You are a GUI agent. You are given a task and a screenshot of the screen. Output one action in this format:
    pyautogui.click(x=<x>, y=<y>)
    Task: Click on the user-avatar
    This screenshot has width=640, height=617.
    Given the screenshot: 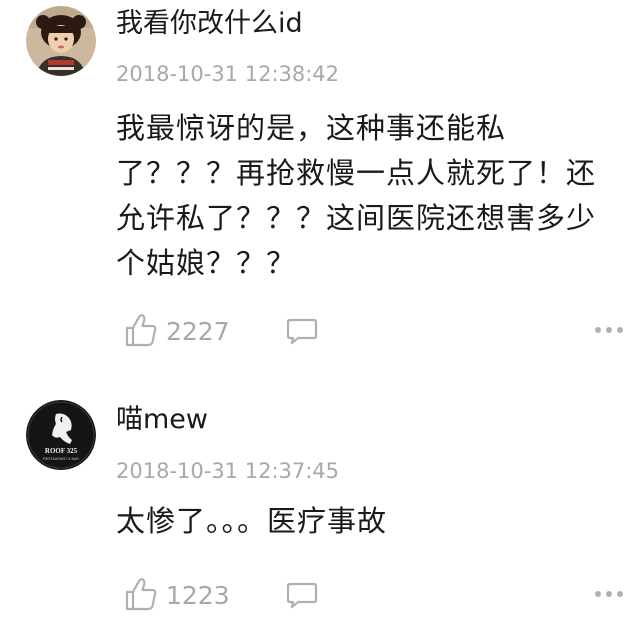 What is the action you would take?
    pyautogui.click(x=61, y=41)
    